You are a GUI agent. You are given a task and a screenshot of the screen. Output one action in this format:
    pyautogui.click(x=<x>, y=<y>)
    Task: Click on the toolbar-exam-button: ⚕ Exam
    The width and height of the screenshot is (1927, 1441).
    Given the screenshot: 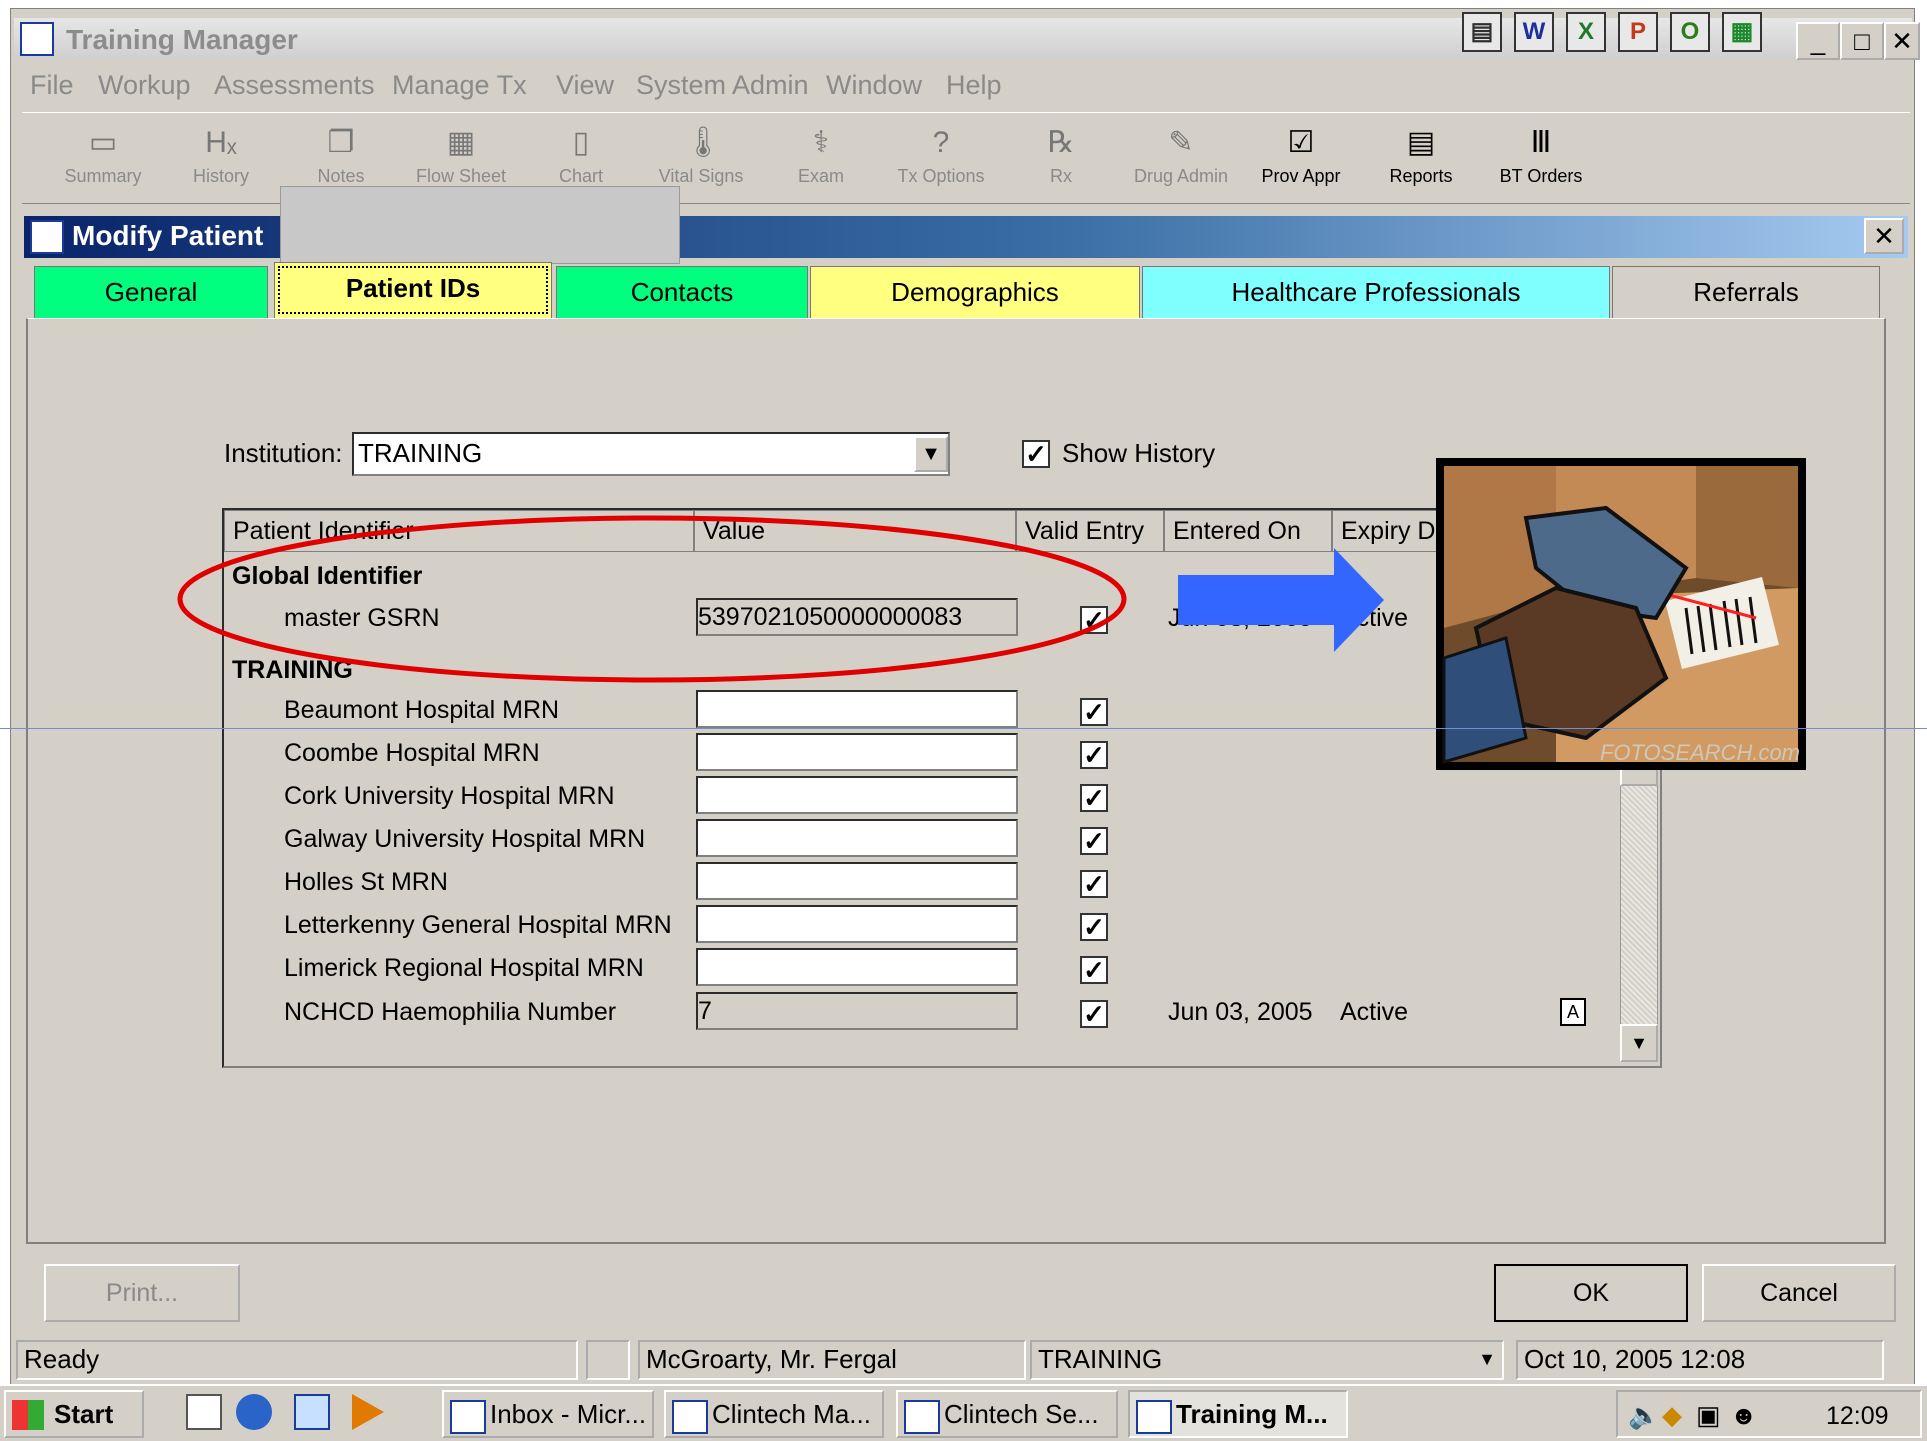 What is the action you would take?
    pyautogui.click(x=821, y=159)
    